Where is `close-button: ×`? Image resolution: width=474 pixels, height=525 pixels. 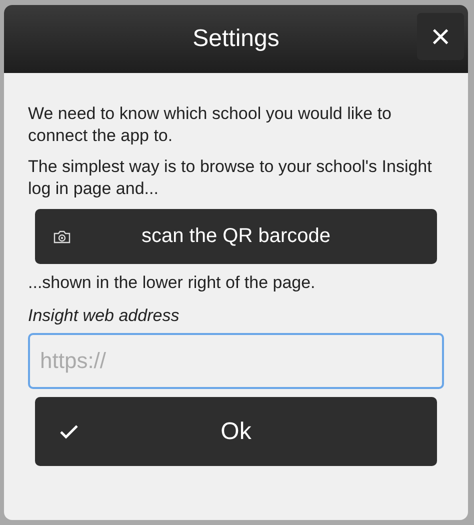 close-button: × is located at coordinates (440, 36).